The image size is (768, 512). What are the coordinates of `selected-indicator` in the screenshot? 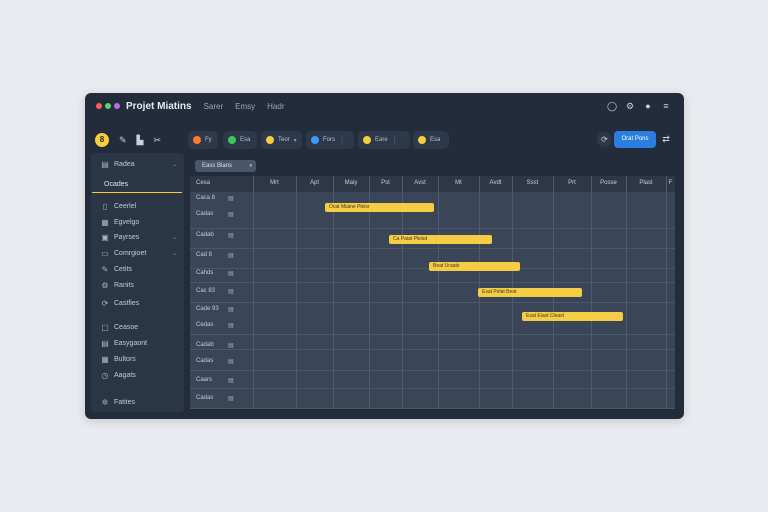 It's located at (137, 192).